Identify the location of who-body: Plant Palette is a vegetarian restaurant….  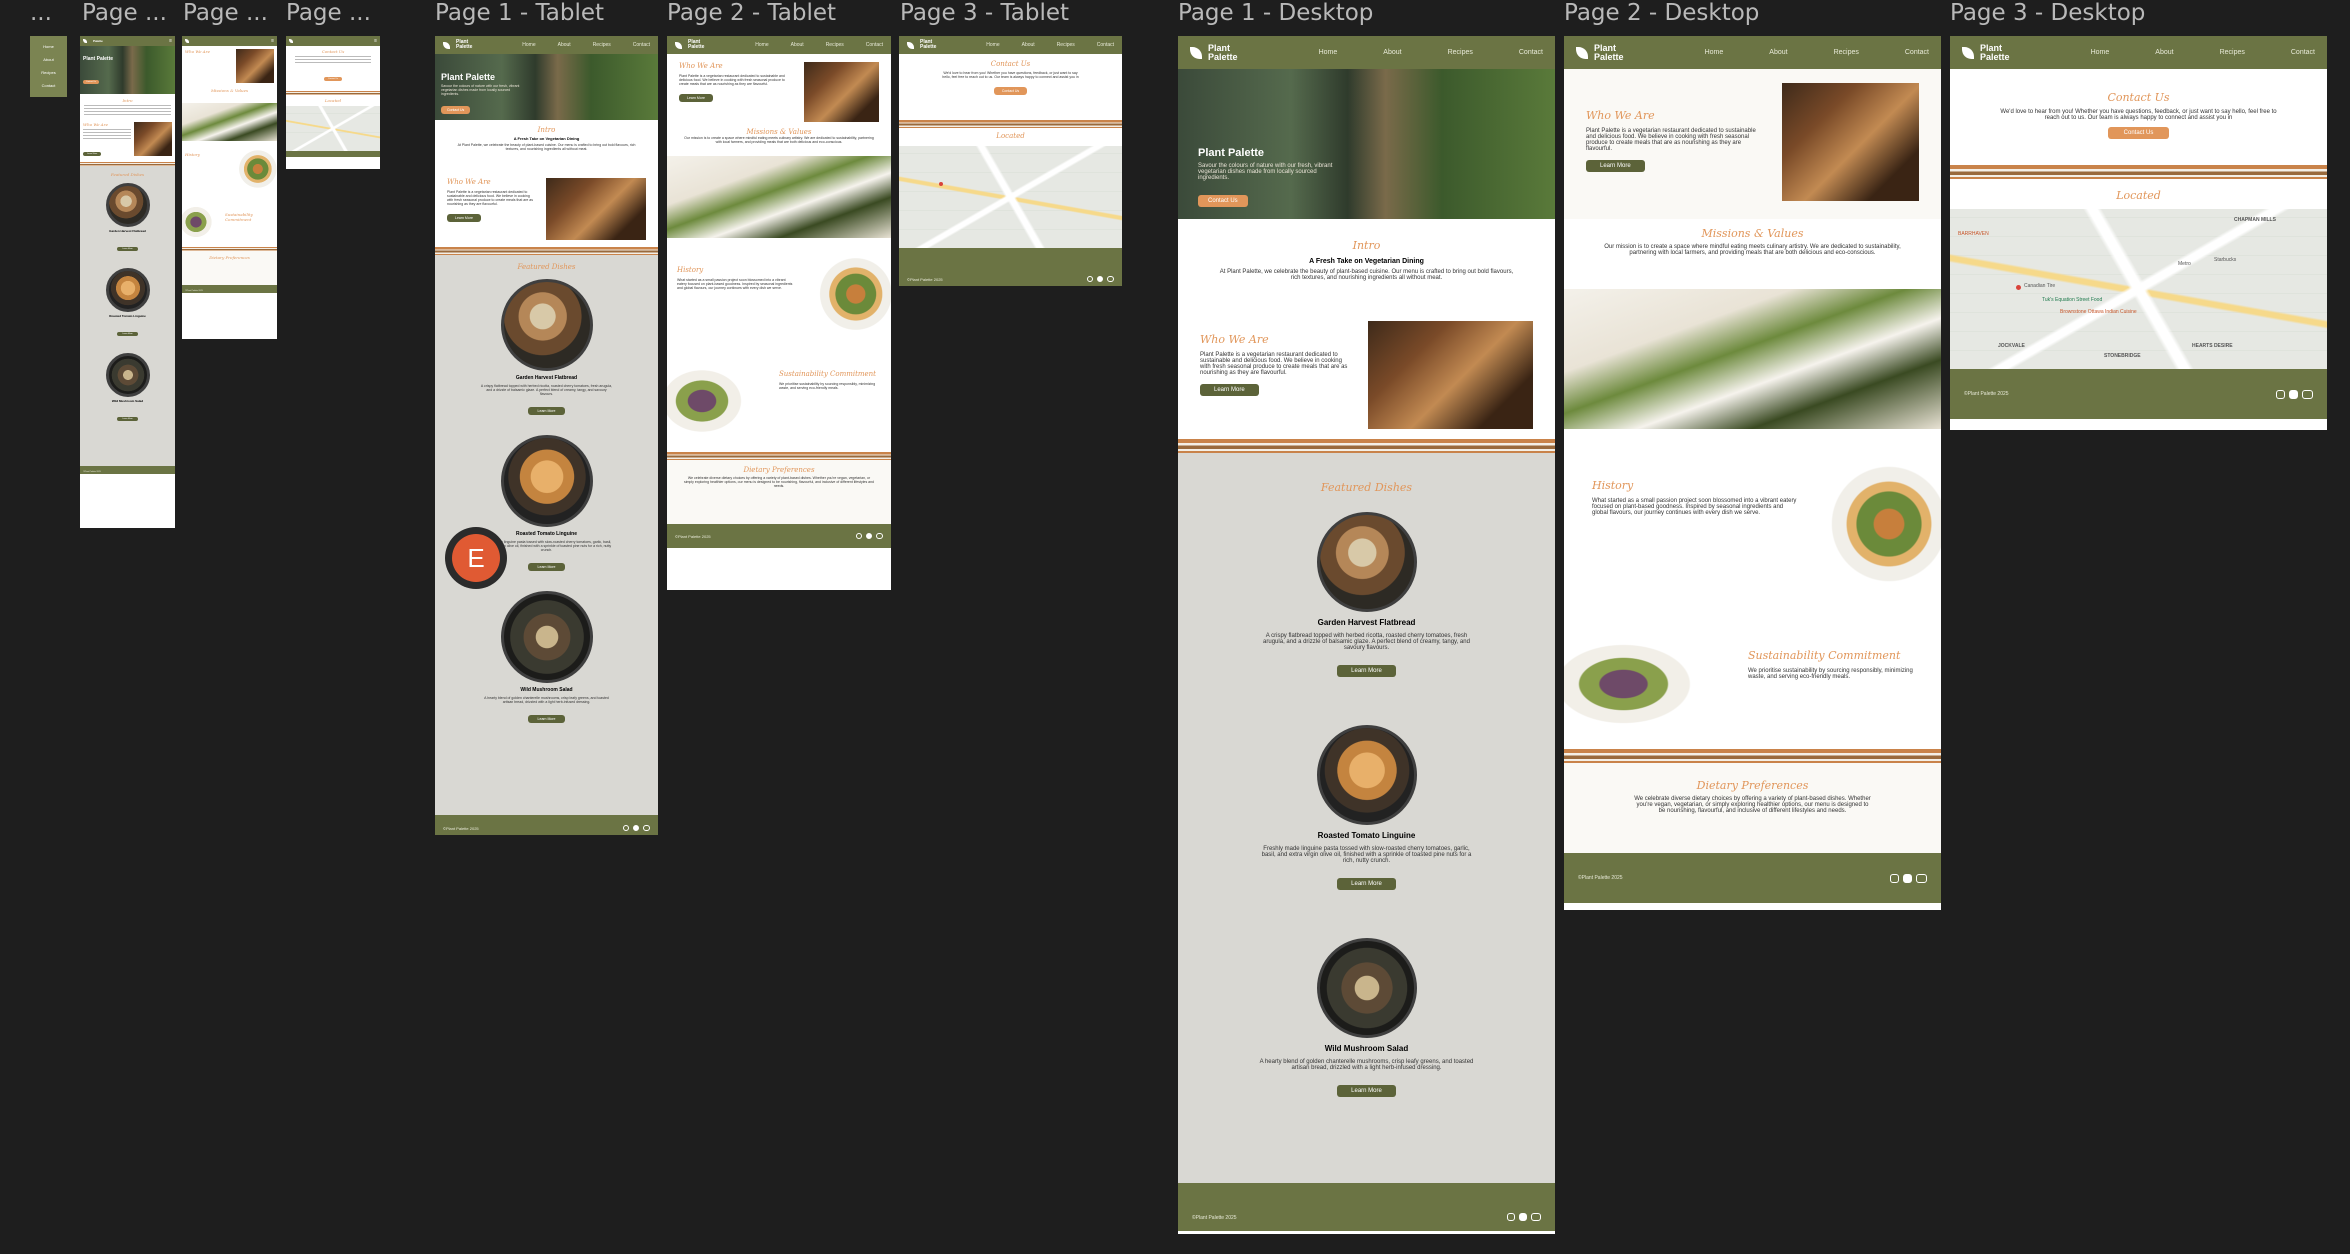
(732, 80).